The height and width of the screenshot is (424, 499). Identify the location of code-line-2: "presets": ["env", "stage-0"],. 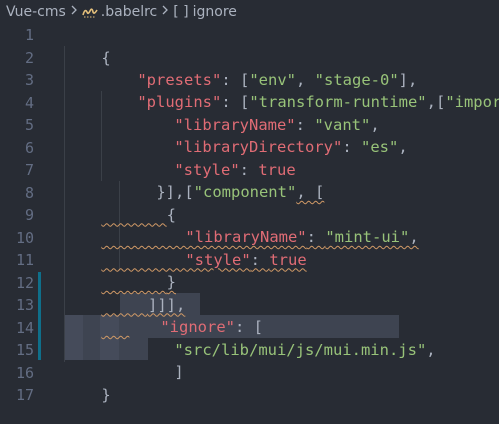
(258, 67).